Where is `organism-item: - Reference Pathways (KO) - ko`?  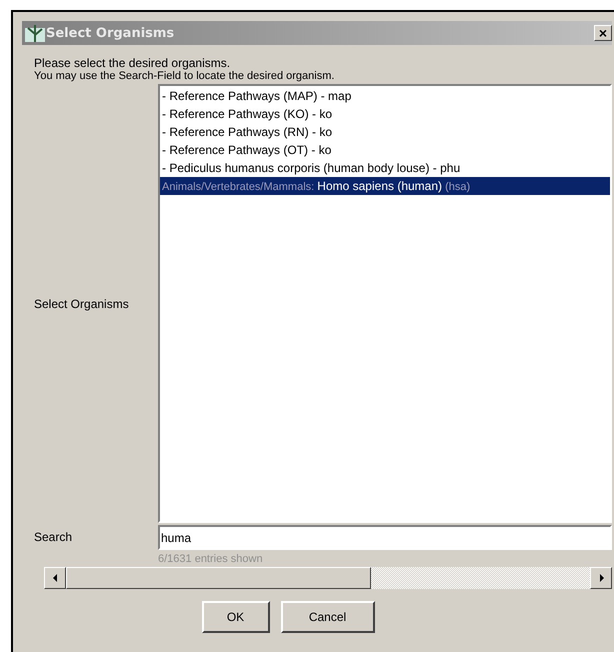 organism-item: - Reference Pathways (KO) - ko is located at coordinates (385, 114).